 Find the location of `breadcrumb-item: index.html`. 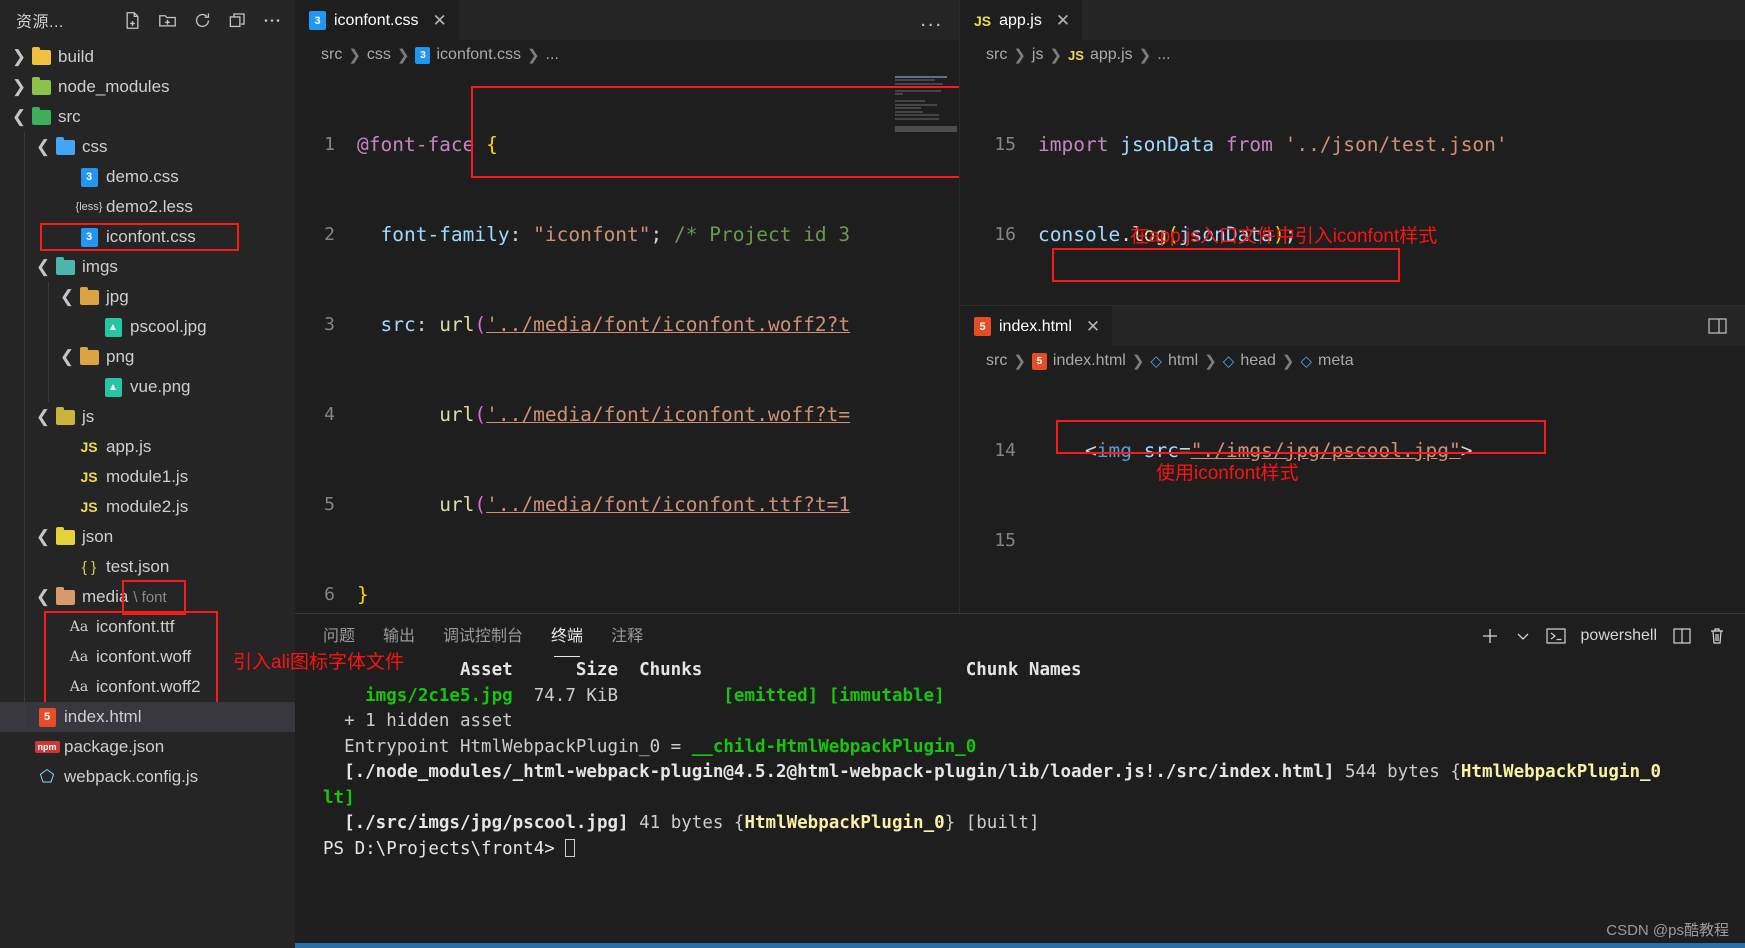

breadcrumb-item: index.html is located at coordinates (1089, 361).